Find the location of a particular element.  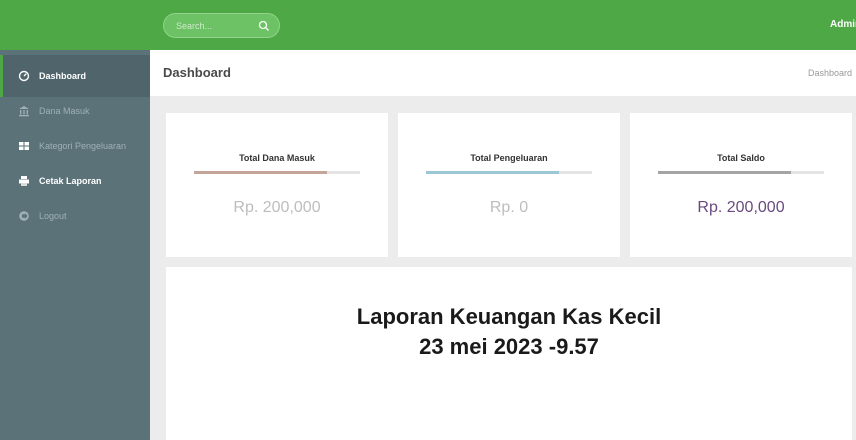

card-title: Total Dana Masuk is located at coordinates (277, 158).